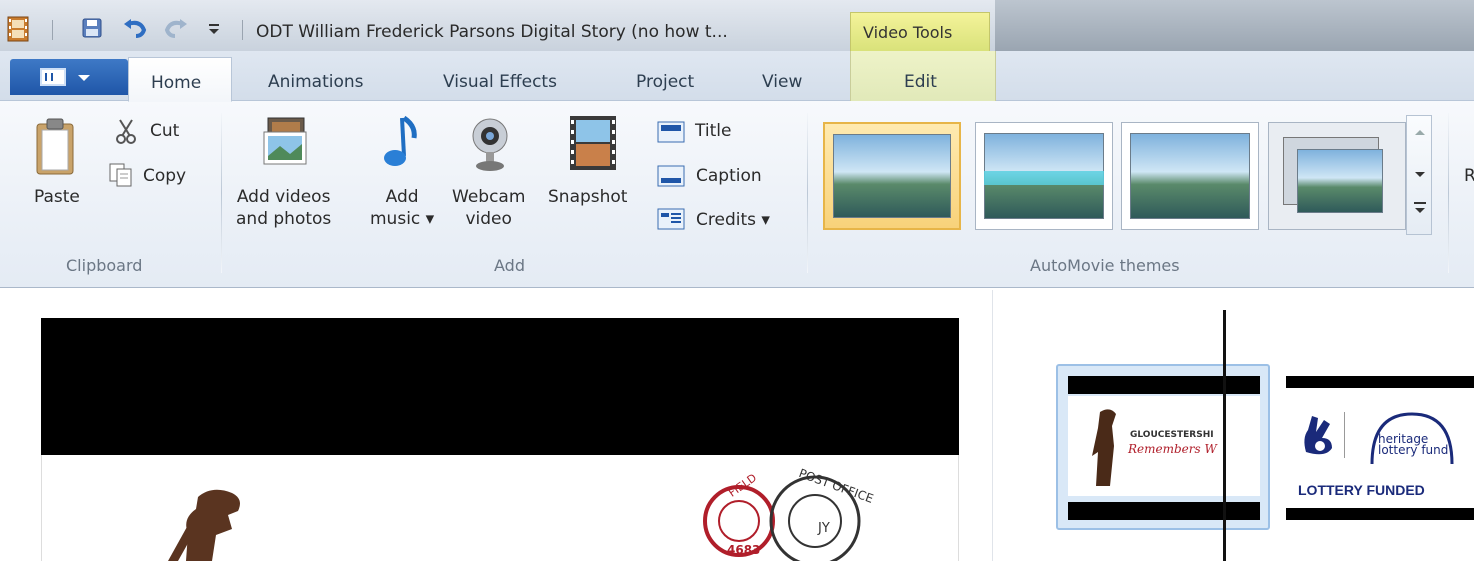  Describe the element at coordinates (665, 82) in the screenshot. I see `tab-project: Project` at that location.